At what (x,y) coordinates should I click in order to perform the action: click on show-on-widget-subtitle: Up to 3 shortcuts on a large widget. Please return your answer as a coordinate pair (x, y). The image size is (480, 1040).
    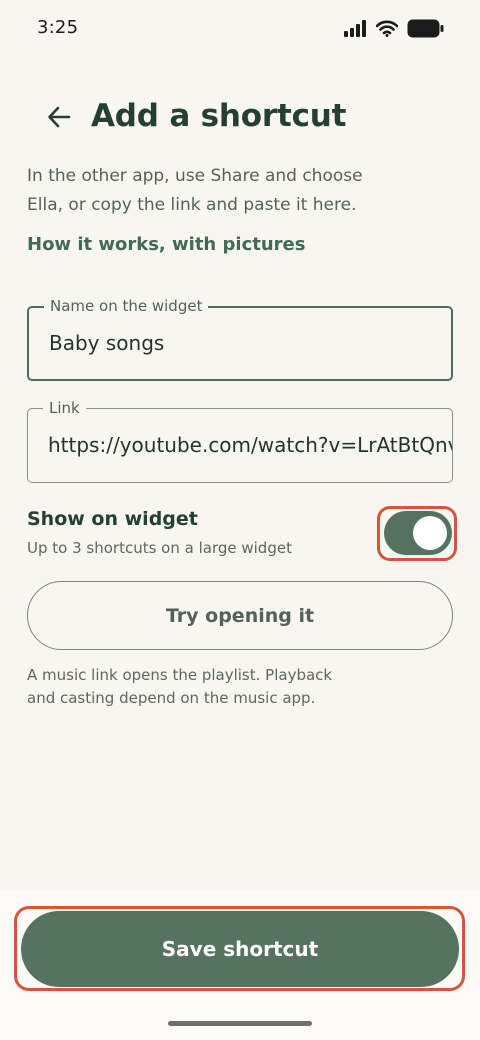
    Looking at the image, I should click on (159, 548).